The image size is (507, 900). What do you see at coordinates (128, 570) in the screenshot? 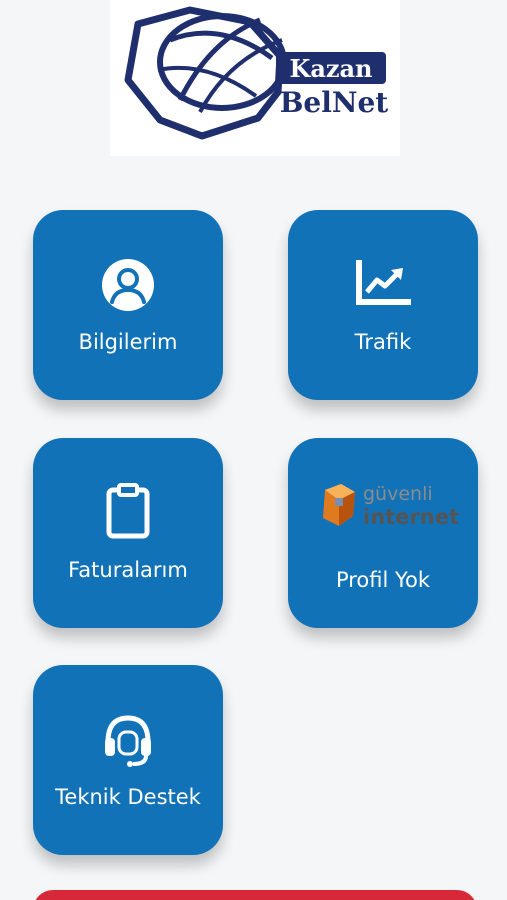
I see `tile-label: Faturalarım` at bounding box center [128, 570].